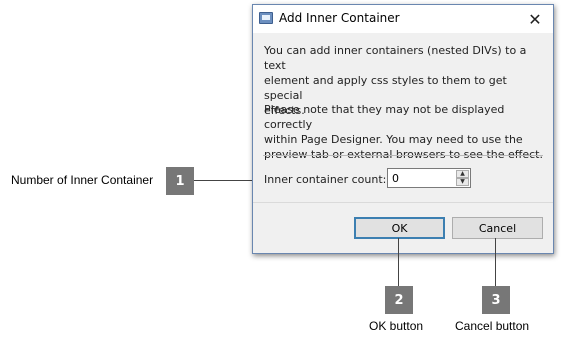 This screenshot has height=350, width=564. I want to click on cancel-button: Cancel, so click(497, 228).